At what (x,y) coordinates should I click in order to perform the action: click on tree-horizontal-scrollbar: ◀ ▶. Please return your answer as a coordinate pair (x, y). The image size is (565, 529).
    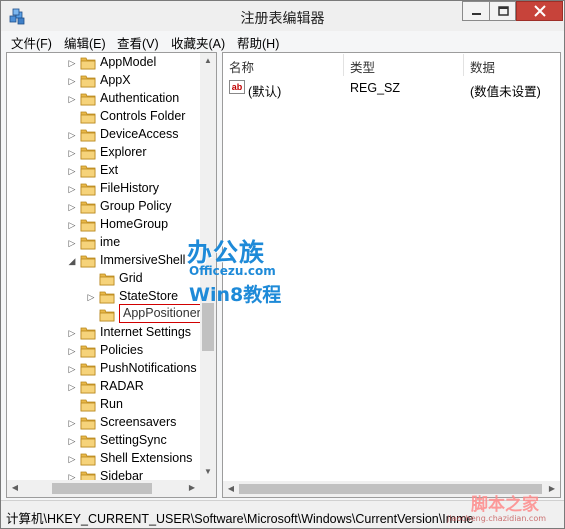
    Looking at the image, I should click on (103, 488).